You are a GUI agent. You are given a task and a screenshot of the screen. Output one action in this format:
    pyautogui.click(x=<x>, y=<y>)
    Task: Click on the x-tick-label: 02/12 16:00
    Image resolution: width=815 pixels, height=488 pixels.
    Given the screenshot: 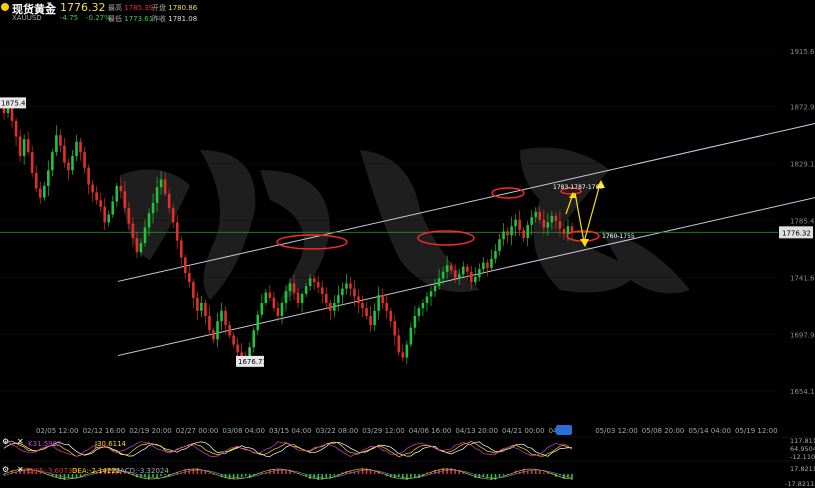 What is the action you would take?
    pyautogui.click(x=104, y=431)
    